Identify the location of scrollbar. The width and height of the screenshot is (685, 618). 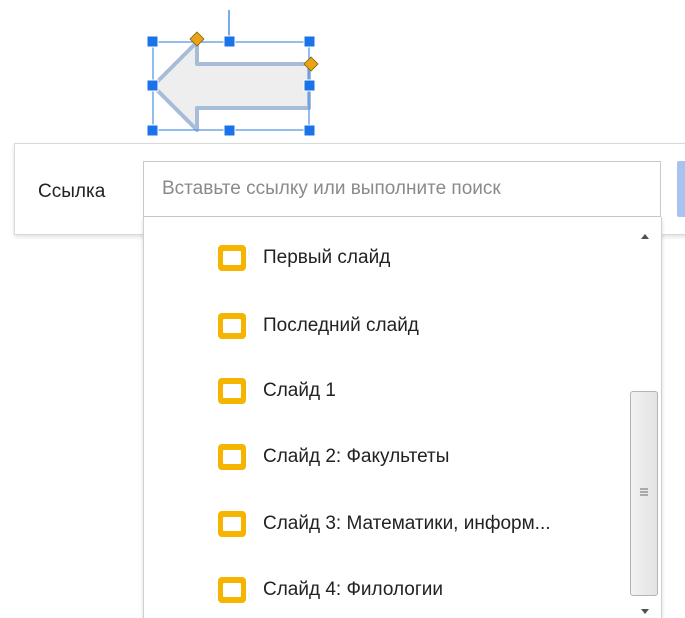
(645, 417).